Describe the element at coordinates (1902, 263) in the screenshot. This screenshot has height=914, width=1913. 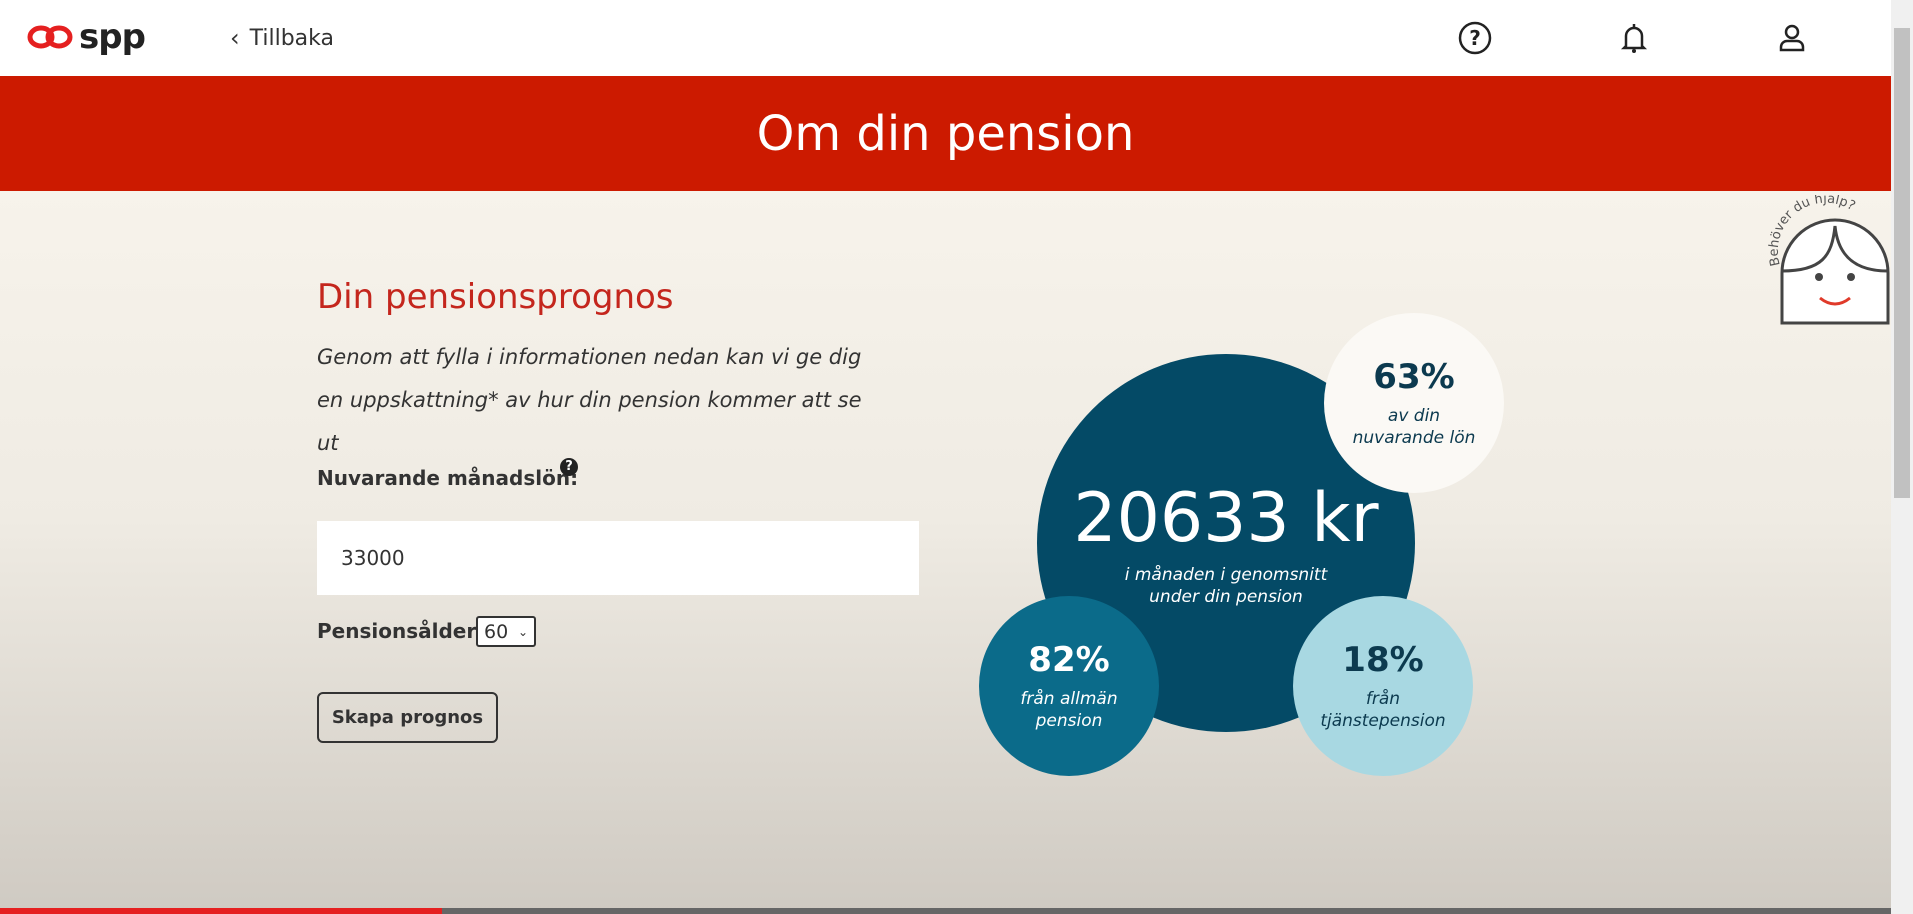
I see `scrollbar-thumb` at that location.